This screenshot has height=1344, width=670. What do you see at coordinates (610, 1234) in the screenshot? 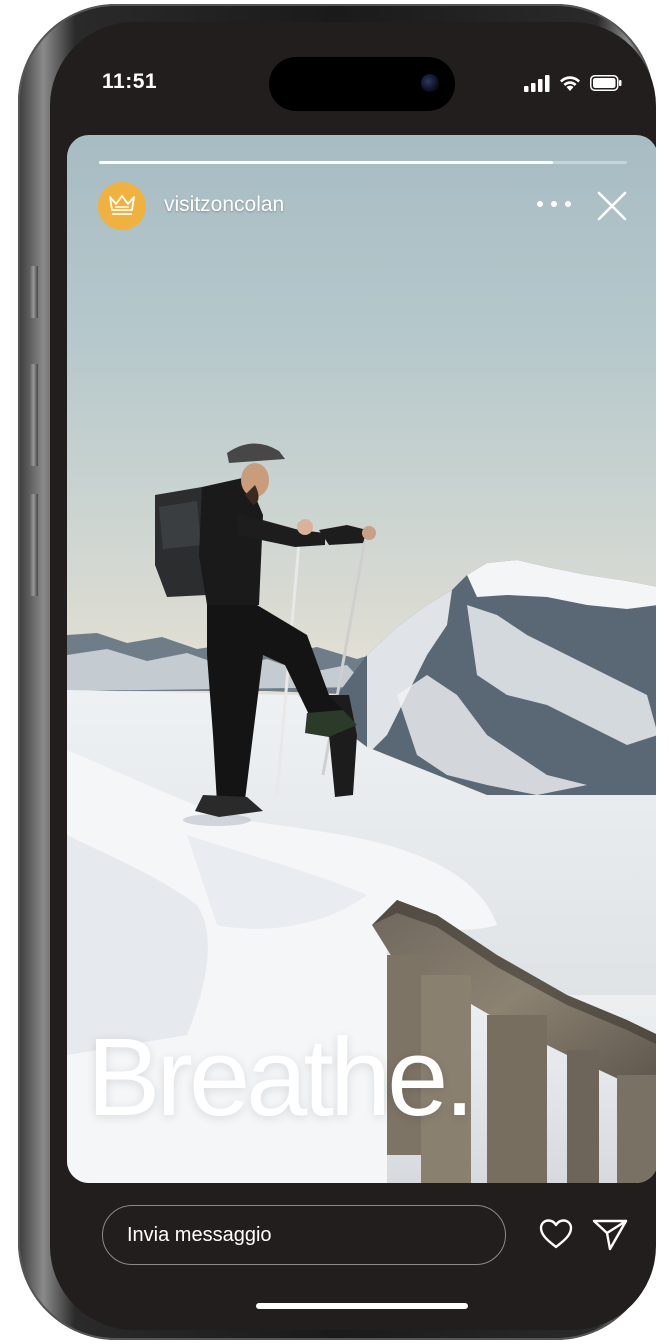
I see `paper-plane-icon` at bounding box center [610, 1234].